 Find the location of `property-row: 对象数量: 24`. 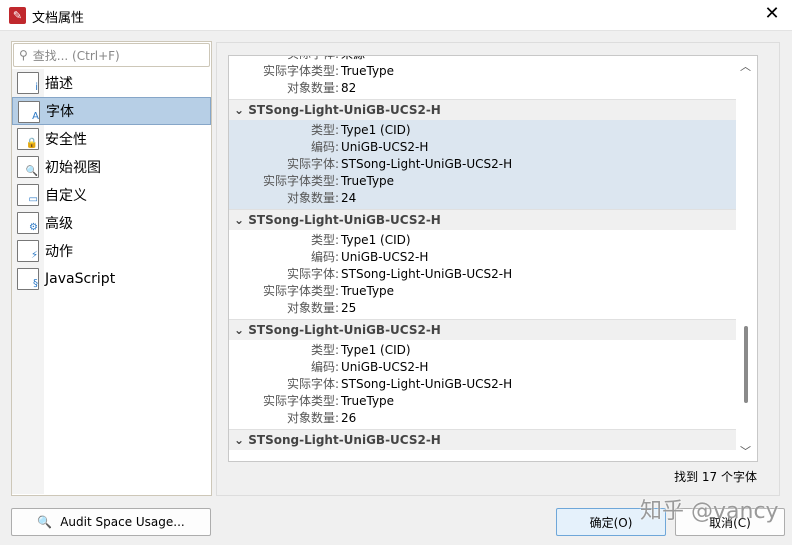

property-row: 对象数量: 24 is located at coordinates (482, 198).